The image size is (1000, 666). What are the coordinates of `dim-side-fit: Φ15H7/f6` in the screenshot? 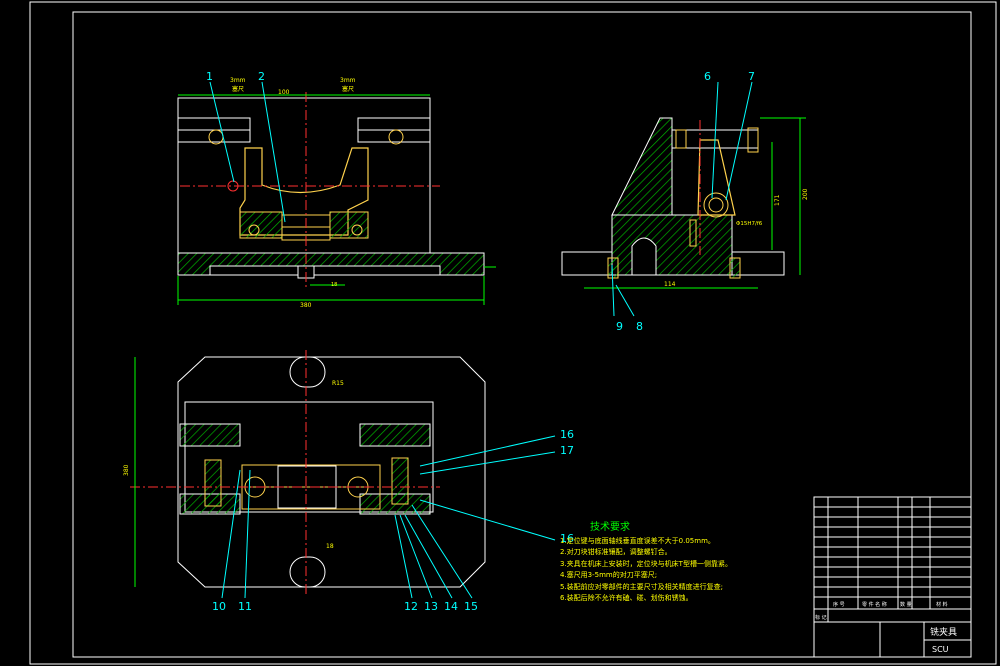 It's located at (749, 224).